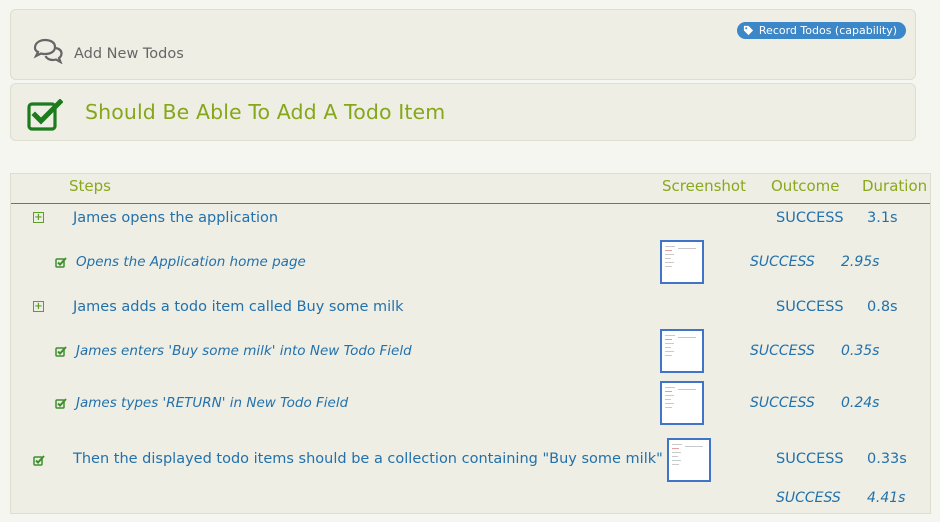 The image size is (940, 522). I want to click on step-description: James opens the application, so click(176, 218).